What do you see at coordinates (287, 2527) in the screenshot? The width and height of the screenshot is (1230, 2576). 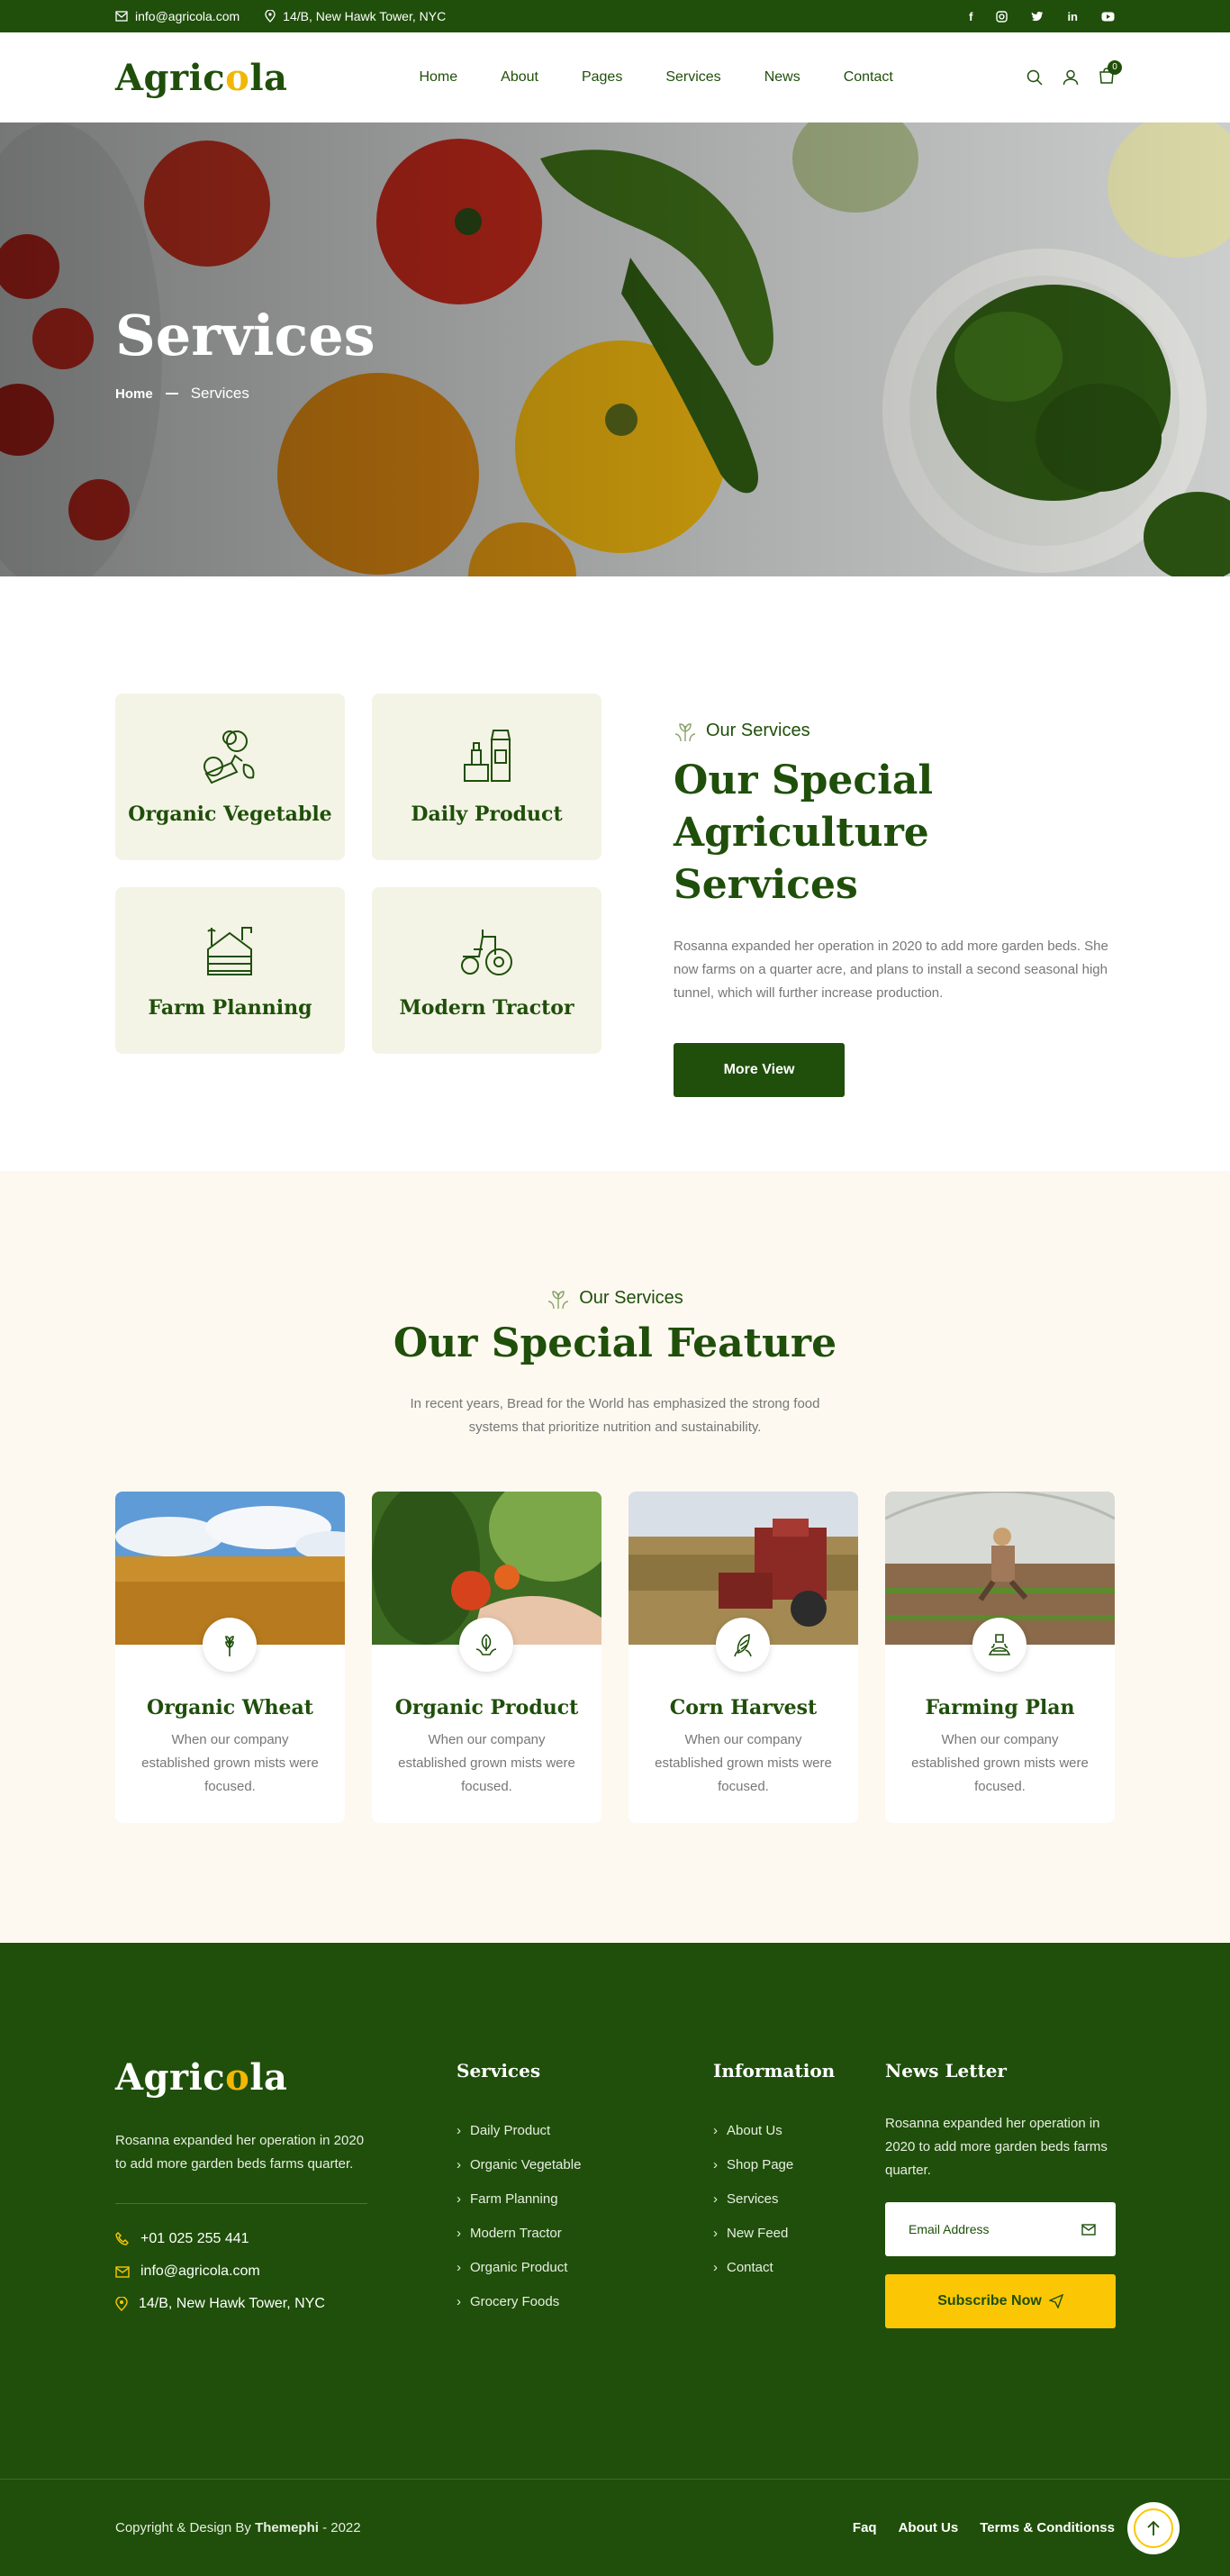 I see `copyright-brand: Themephi` at bounding box center [287, 2527].